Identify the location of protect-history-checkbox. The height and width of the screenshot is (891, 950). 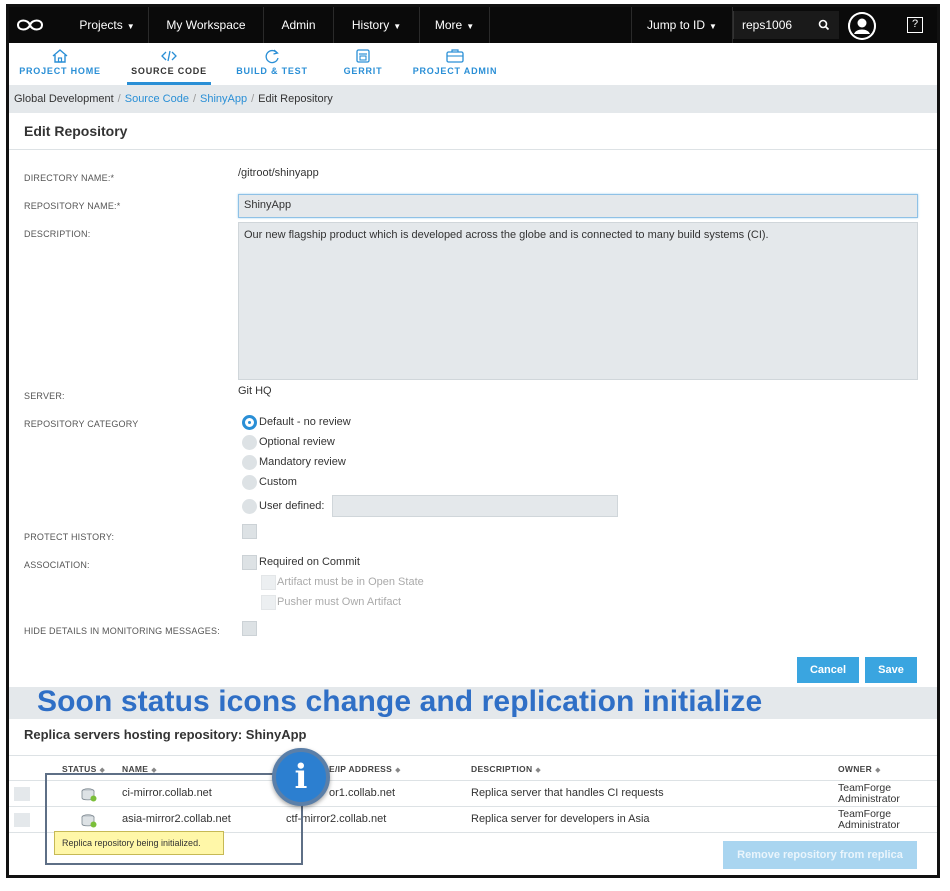
(249, 531).